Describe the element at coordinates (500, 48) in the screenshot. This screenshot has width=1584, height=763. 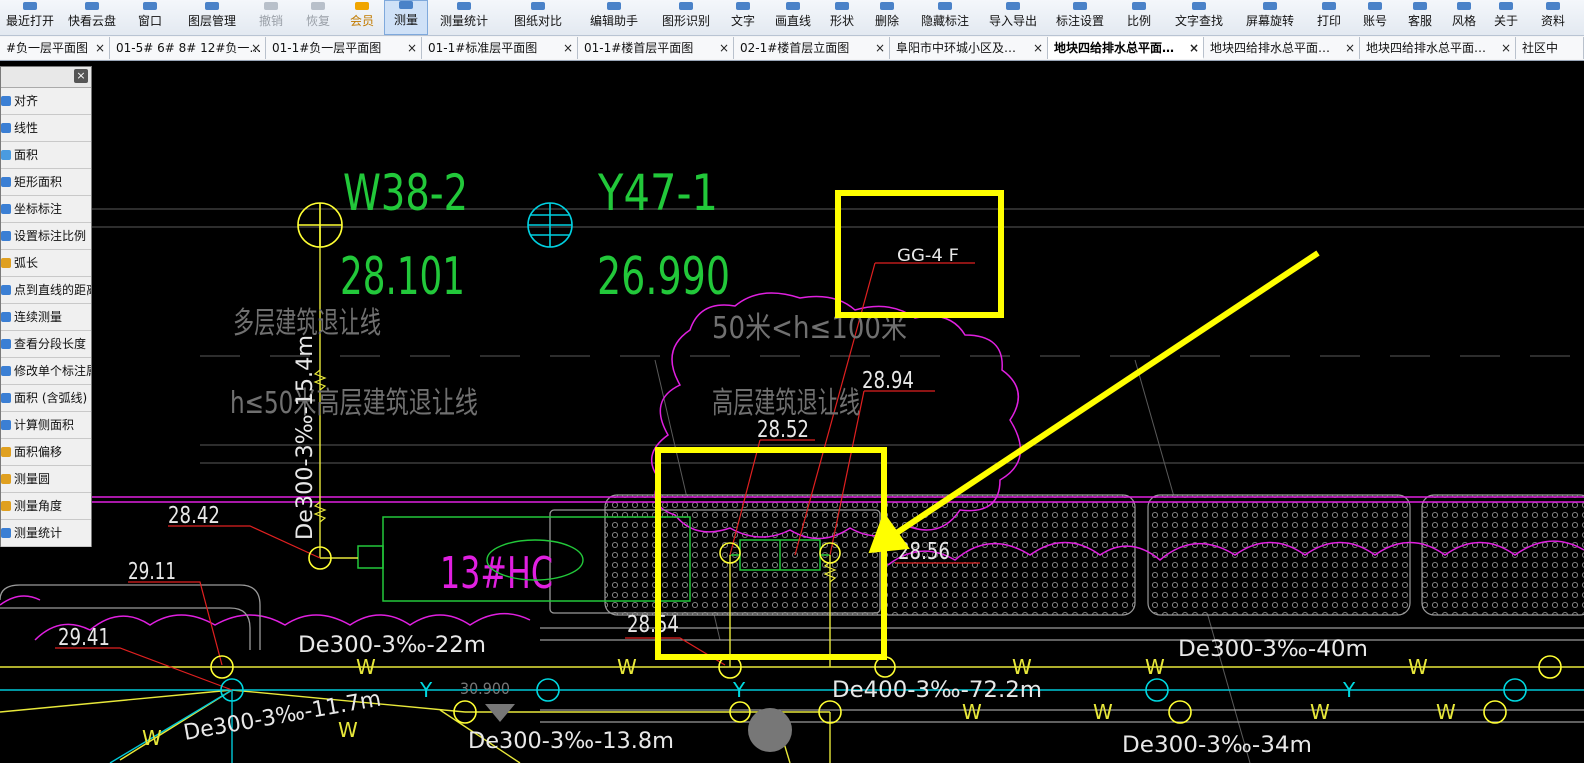
I see `tab-document: 01-1#标准层平面图 ×` at that location.